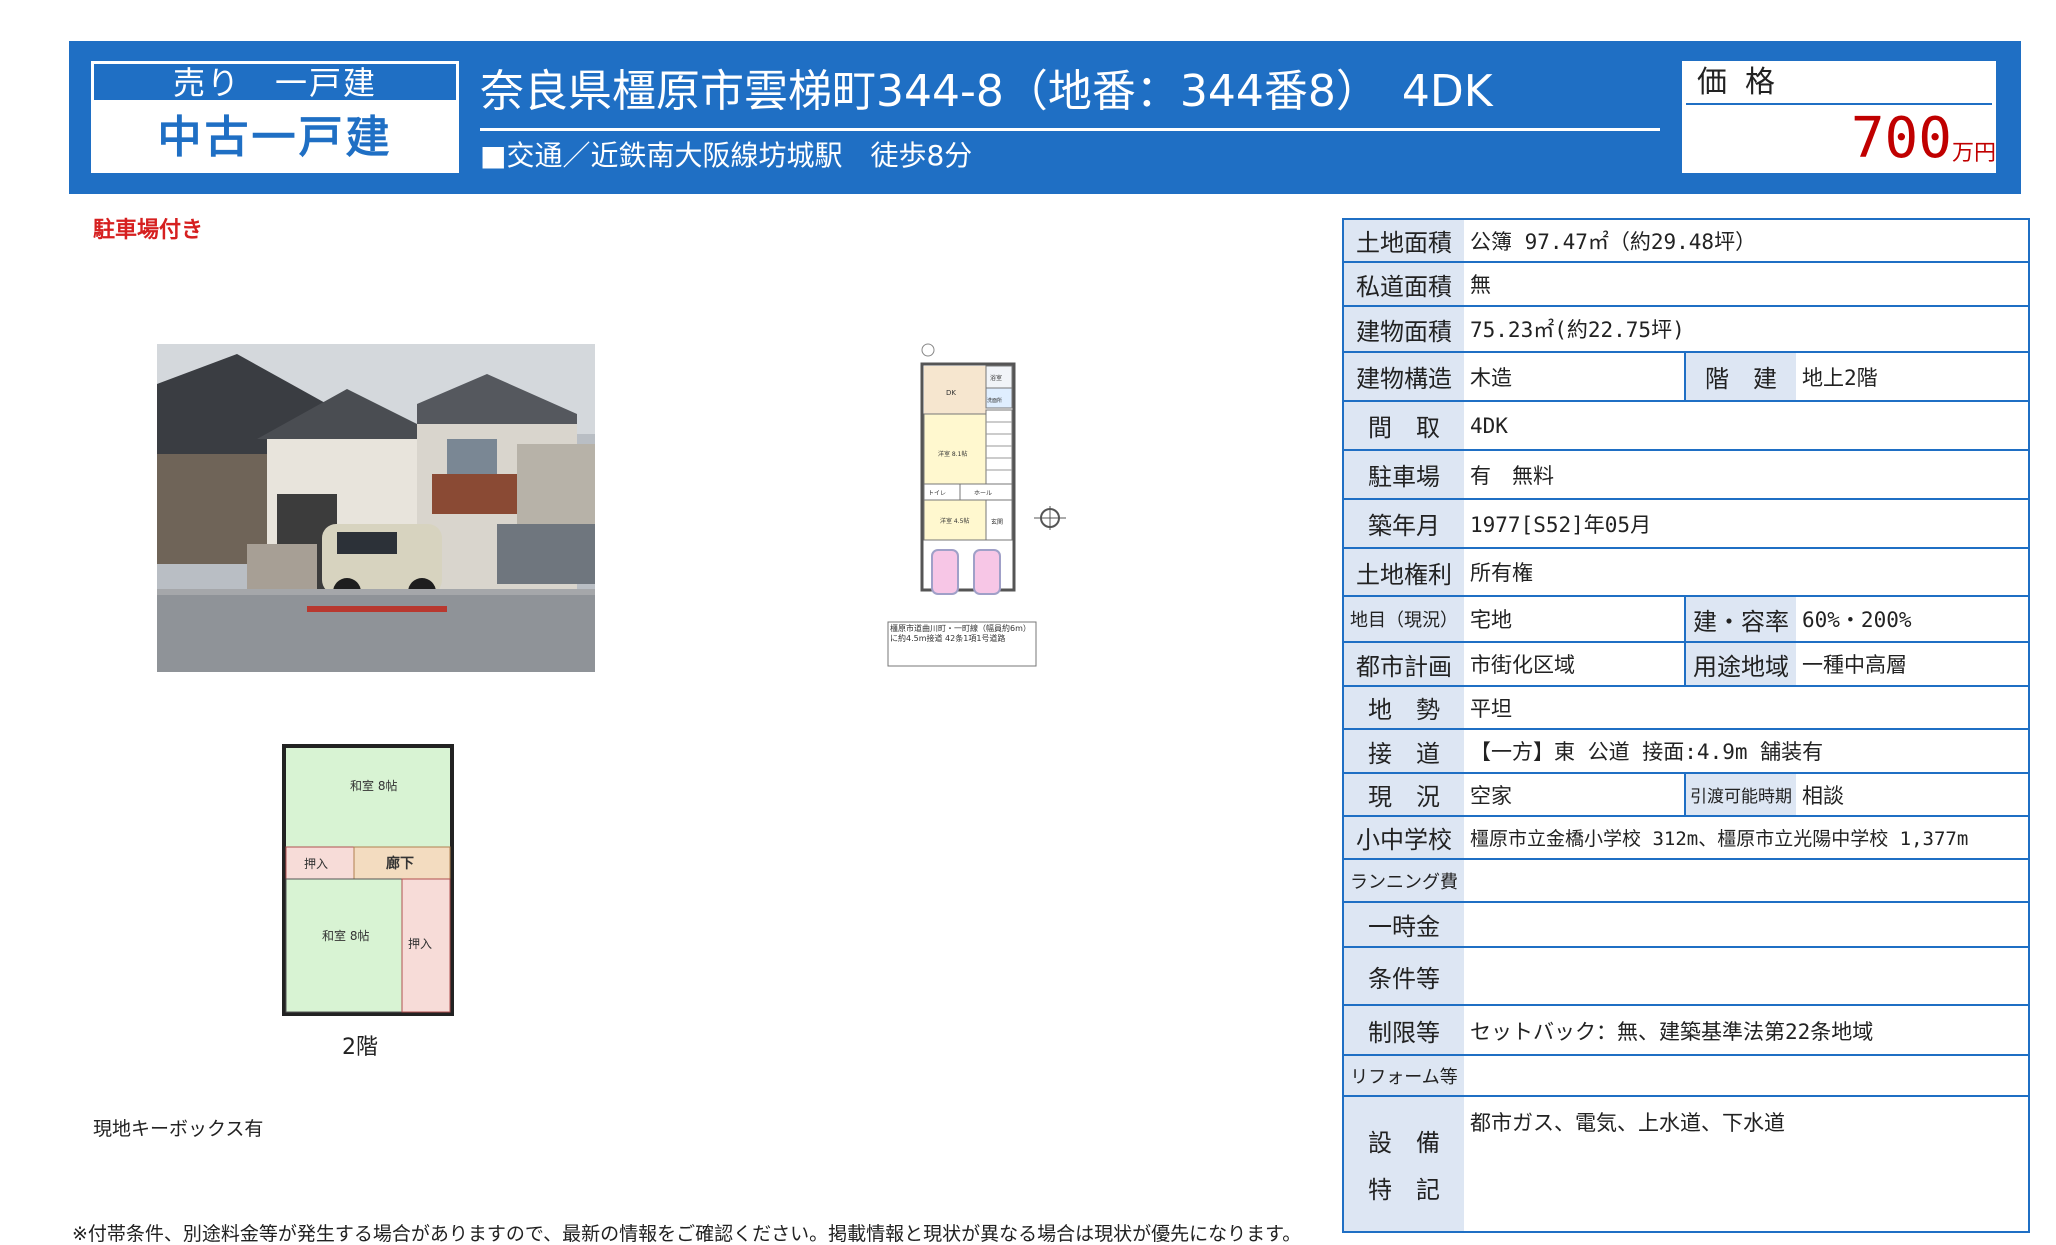 The width and height of the screenshot is (2056, 1245). Describe the element at coordinates (1686, 573) in the screenshot. I see `row-land-rights: 土地権利 所有権` at that location.